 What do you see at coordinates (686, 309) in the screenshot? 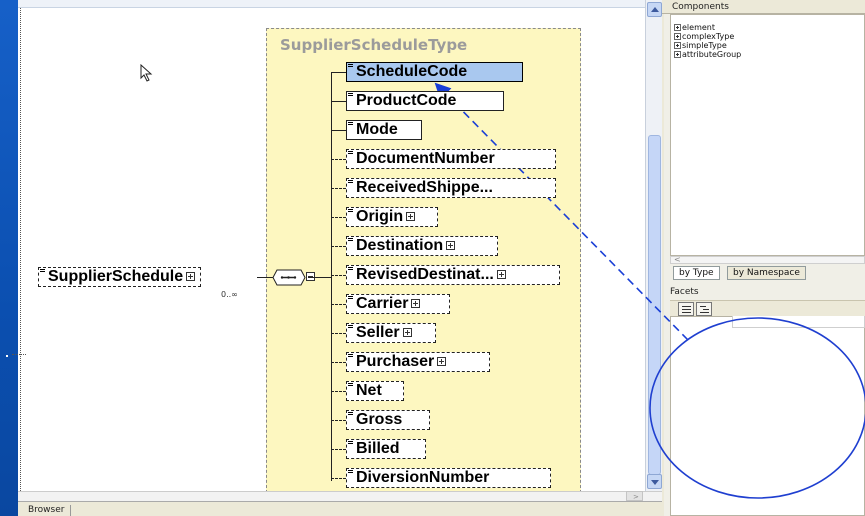
I see `list-view-icon` at bounding box center [686, 309].